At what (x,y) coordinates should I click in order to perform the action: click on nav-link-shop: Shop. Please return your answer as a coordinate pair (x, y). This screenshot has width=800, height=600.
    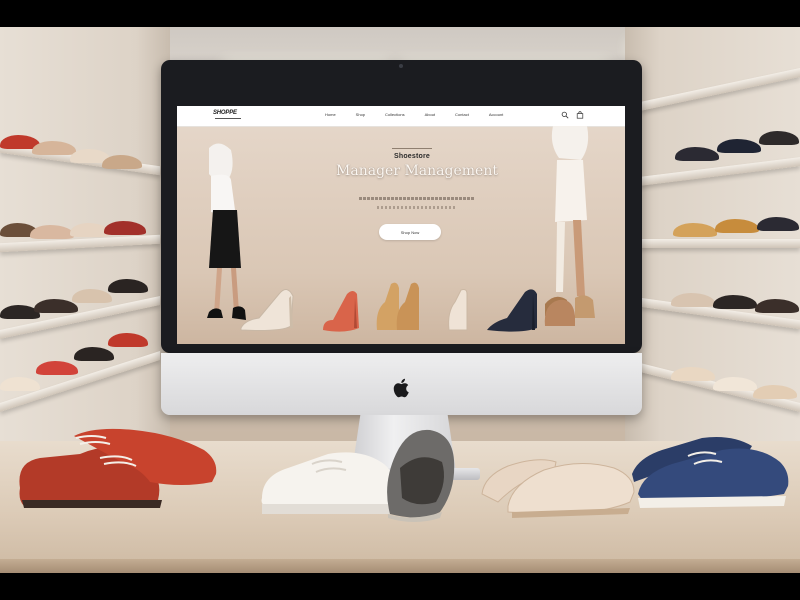
    Looking at the image, I should click on (360, 114).